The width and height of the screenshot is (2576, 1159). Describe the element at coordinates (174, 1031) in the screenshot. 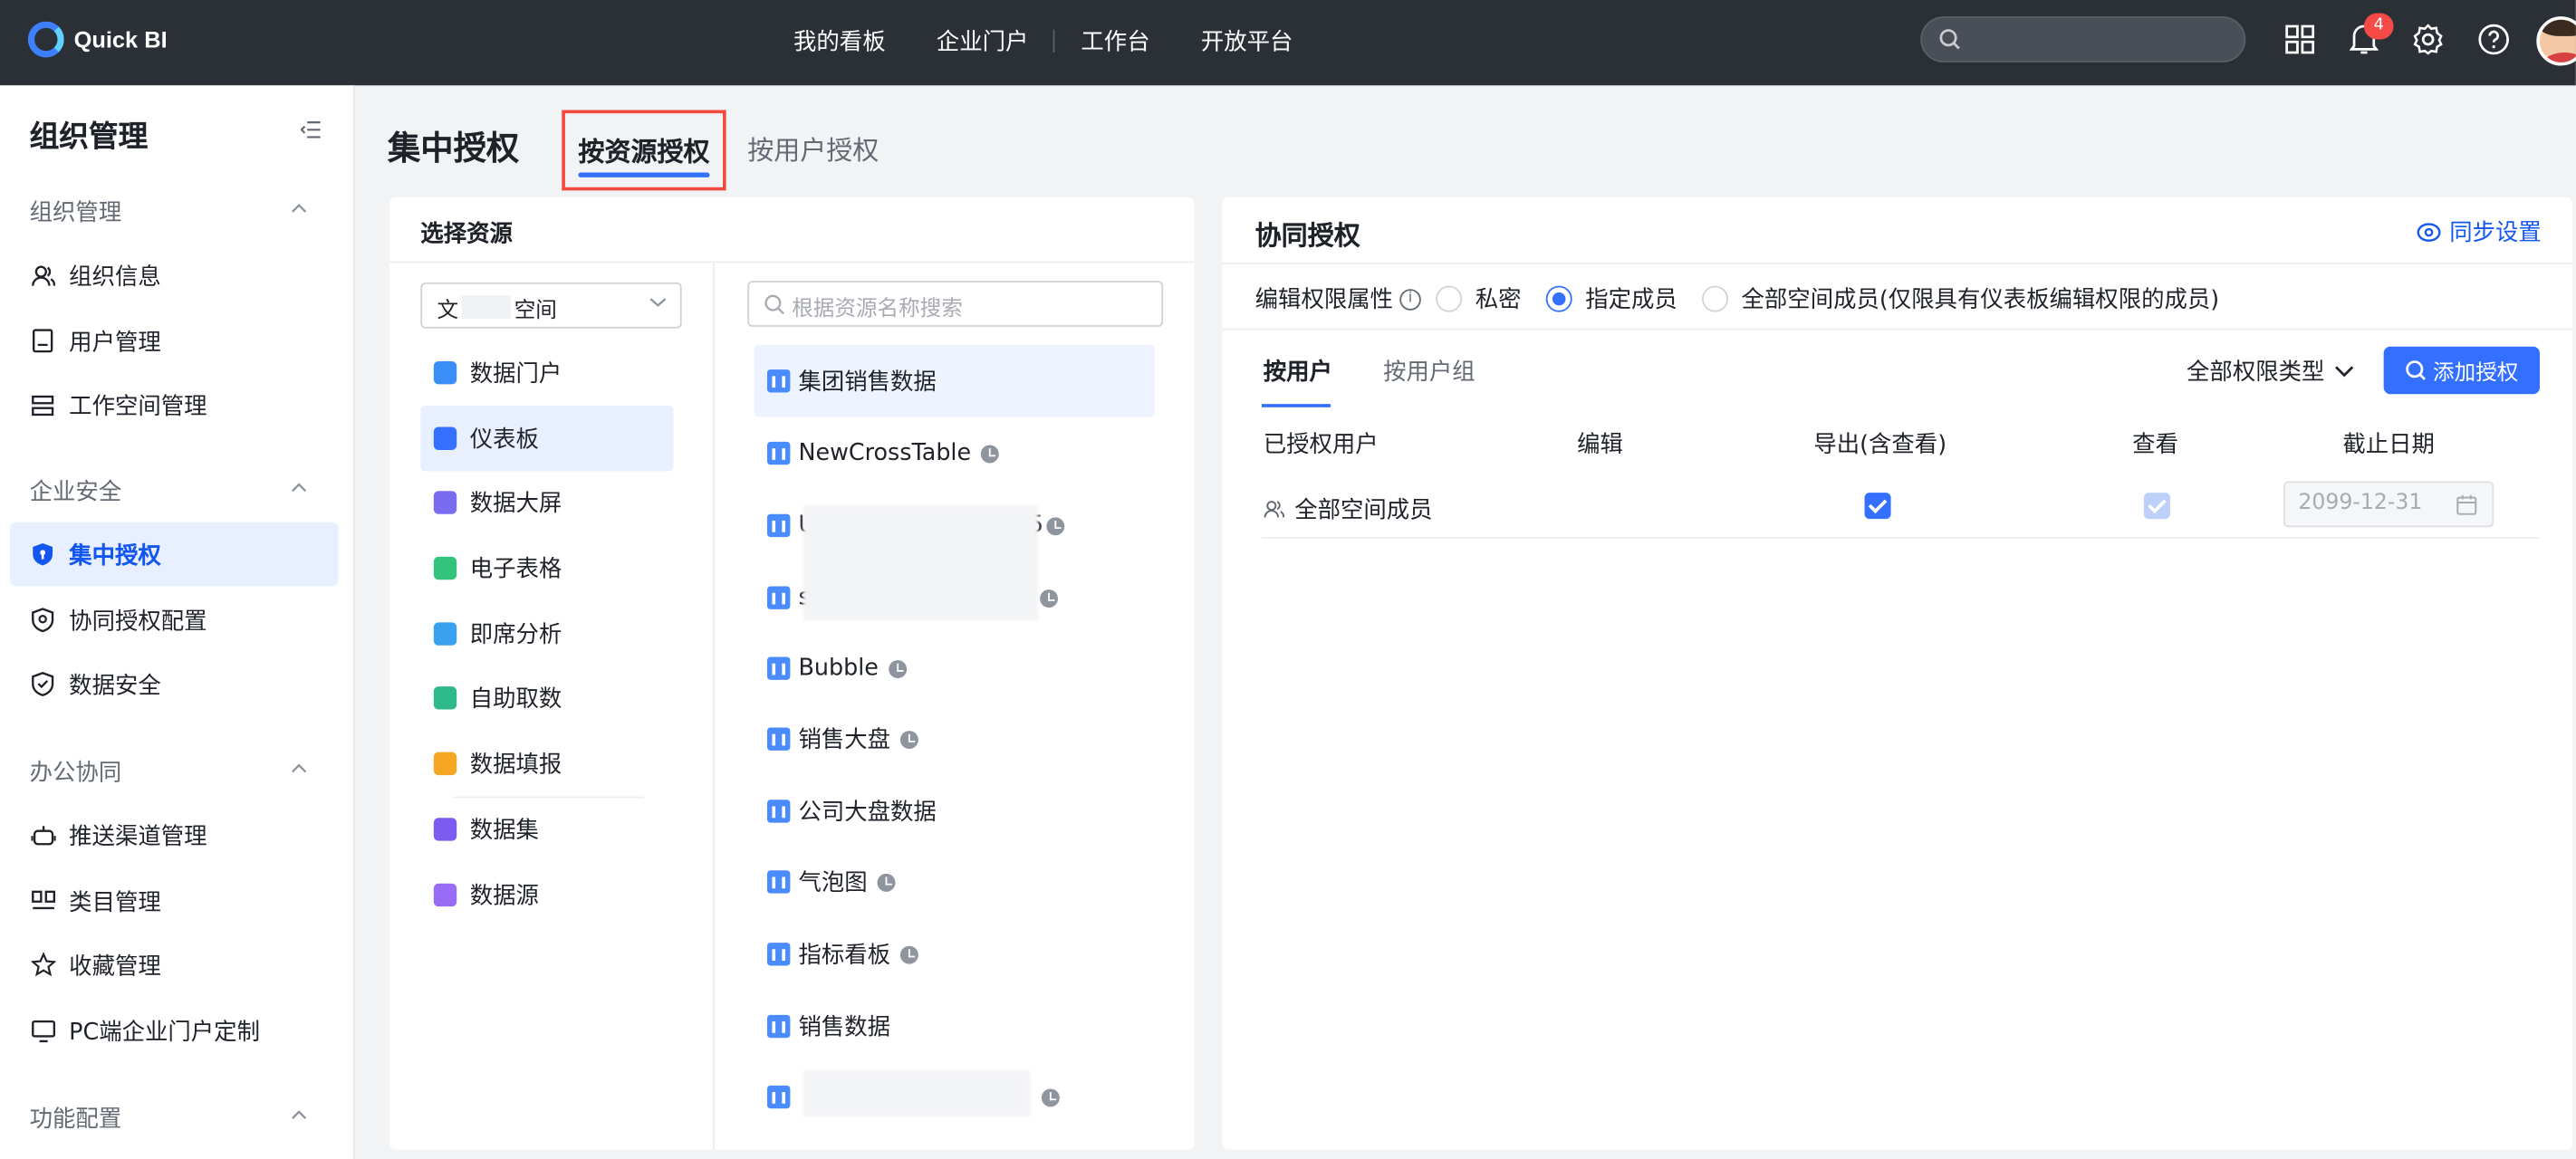

I see `sidebar-item-pc-portal: PC端企业门户定制` at that location.